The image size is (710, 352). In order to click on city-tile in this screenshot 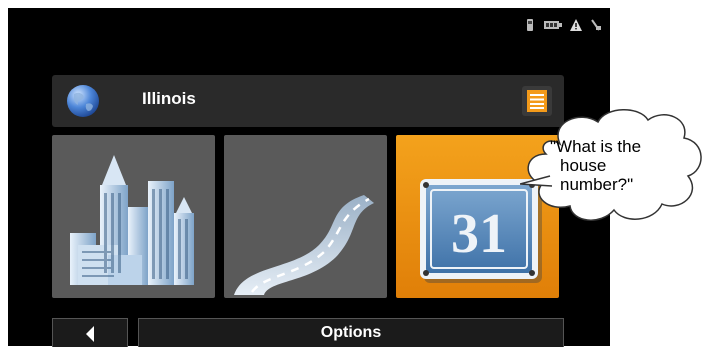, I will do `click(133, 216)`.